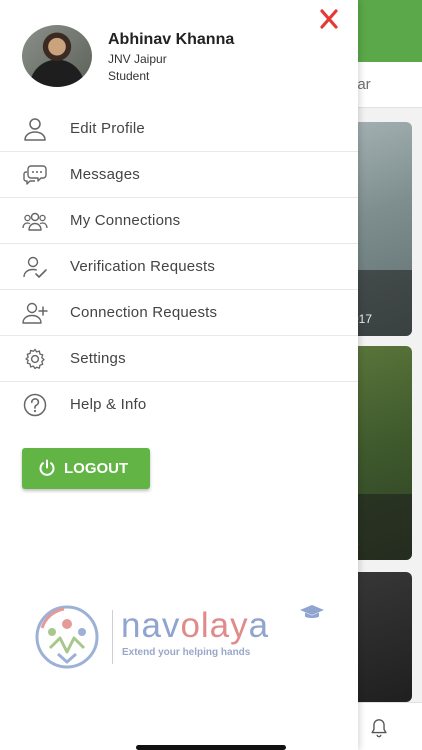 This screenshot has width=422, height=750. I want to click on close-icon, so click(329, 19).